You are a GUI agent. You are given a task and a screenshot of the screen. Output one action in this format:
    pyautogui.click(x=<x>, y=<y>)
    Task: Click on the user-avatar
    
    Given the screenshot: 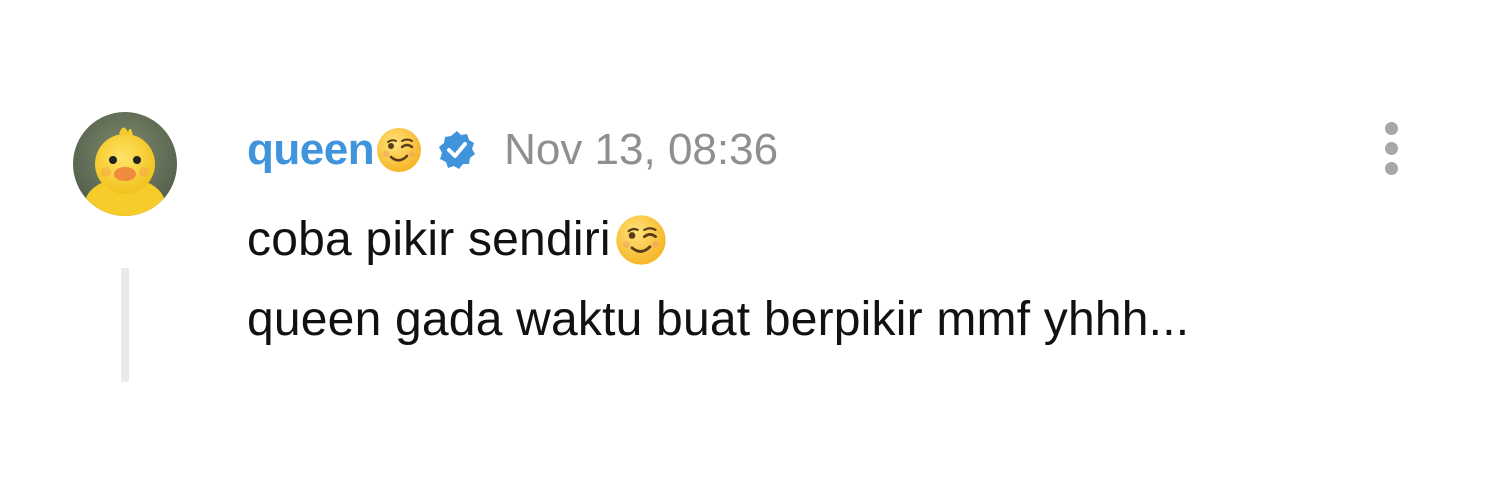 What is the action you would take?
    pyautogui.click(x=125, y=164)
    